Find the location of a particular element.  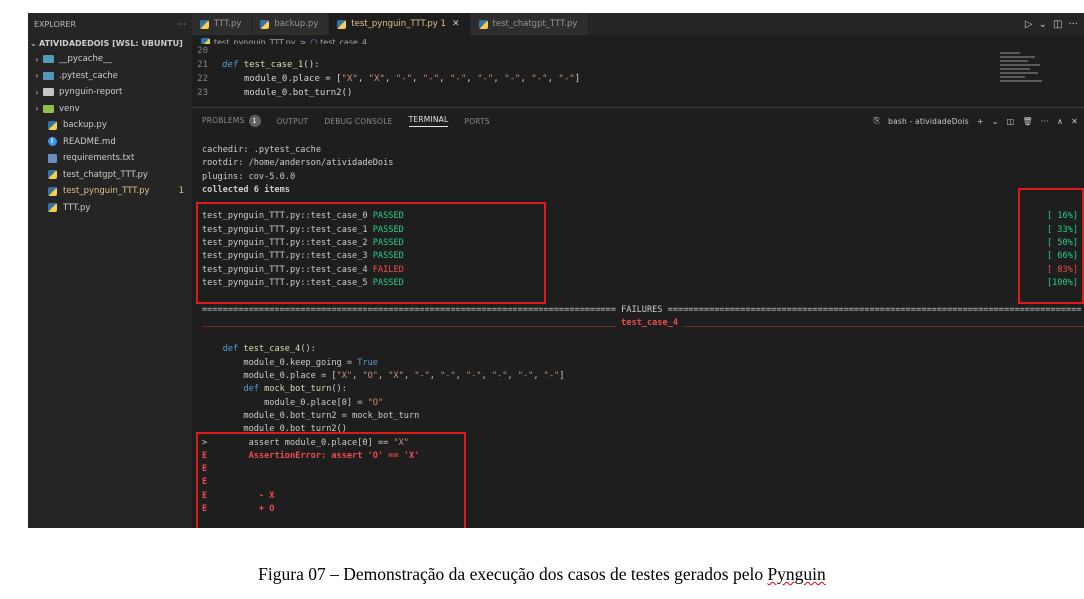

split-terminal-icon: ◫ is located at coordinates (1011, 121).